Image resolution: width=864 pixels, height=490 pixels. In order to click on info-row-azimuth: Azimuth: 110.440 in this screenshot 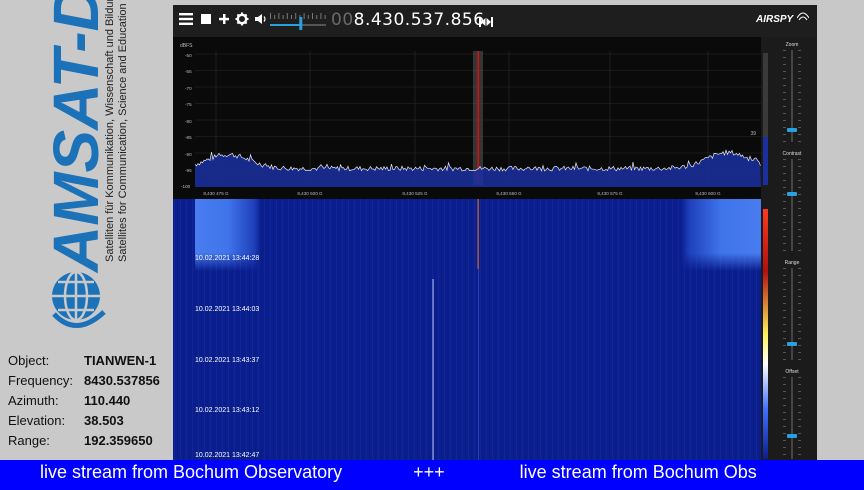, I will do `click(90, 400)`.